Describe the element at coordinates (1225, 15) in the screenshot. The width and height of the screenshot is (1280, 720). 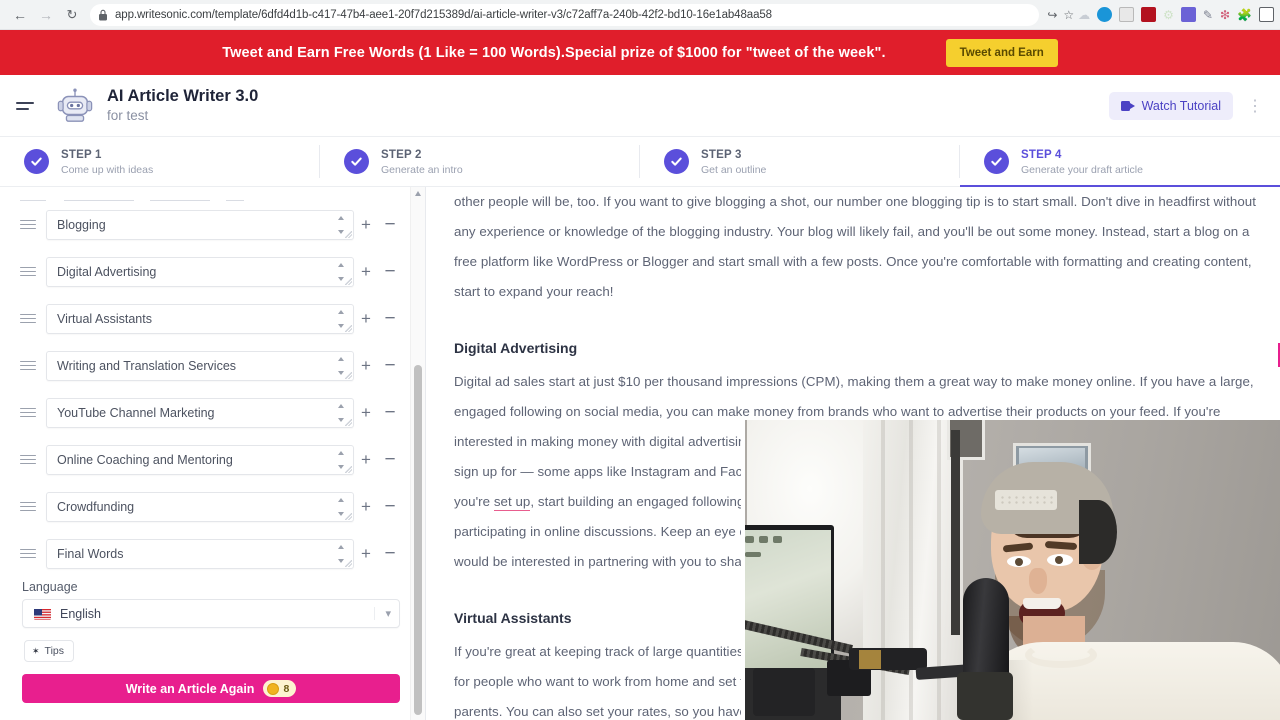
I see `flower-extension-icon: ❇` at that location.